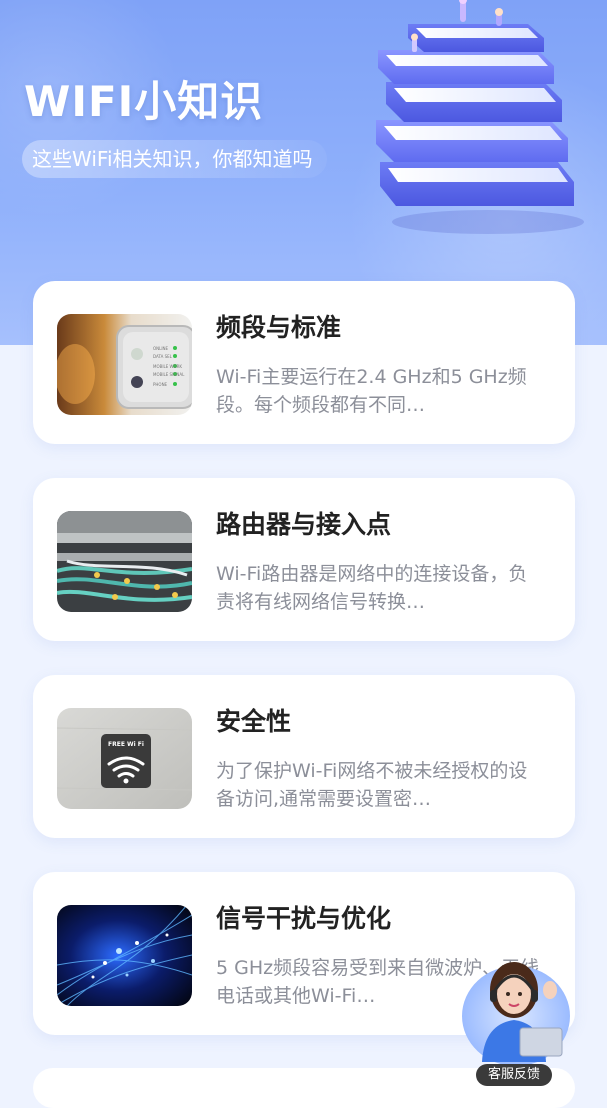  I want to click on router-label: ONLINE, so click(161, 348).